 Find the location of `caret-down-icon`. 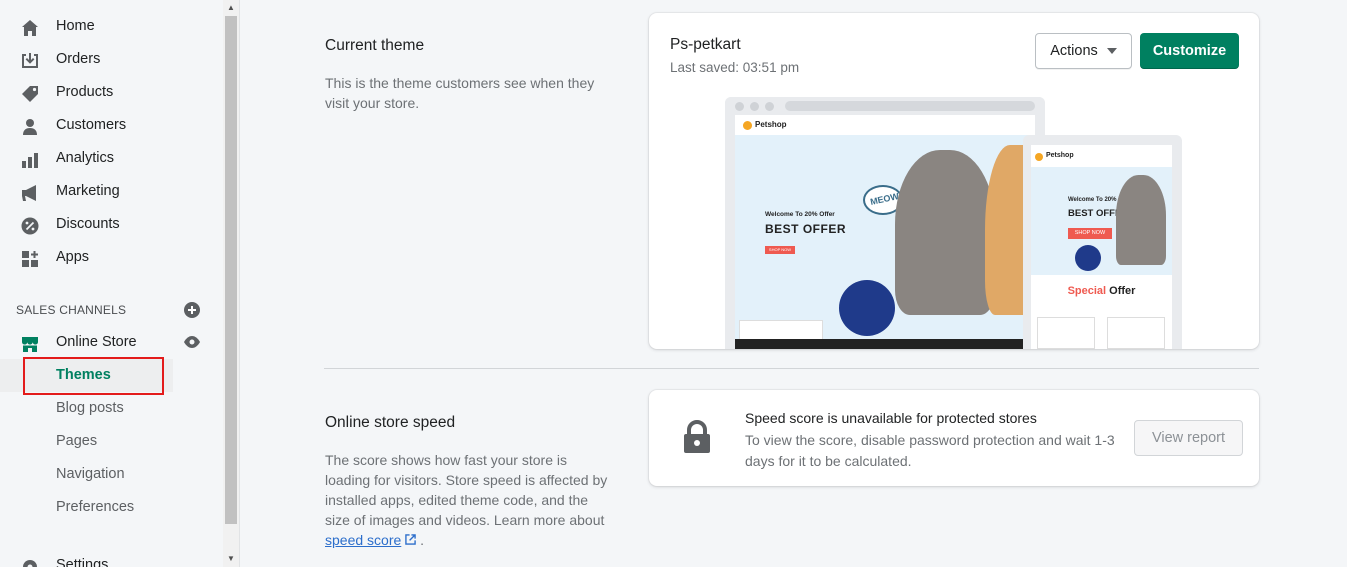

caret-down-icon is located at coordinates (1111, 51).